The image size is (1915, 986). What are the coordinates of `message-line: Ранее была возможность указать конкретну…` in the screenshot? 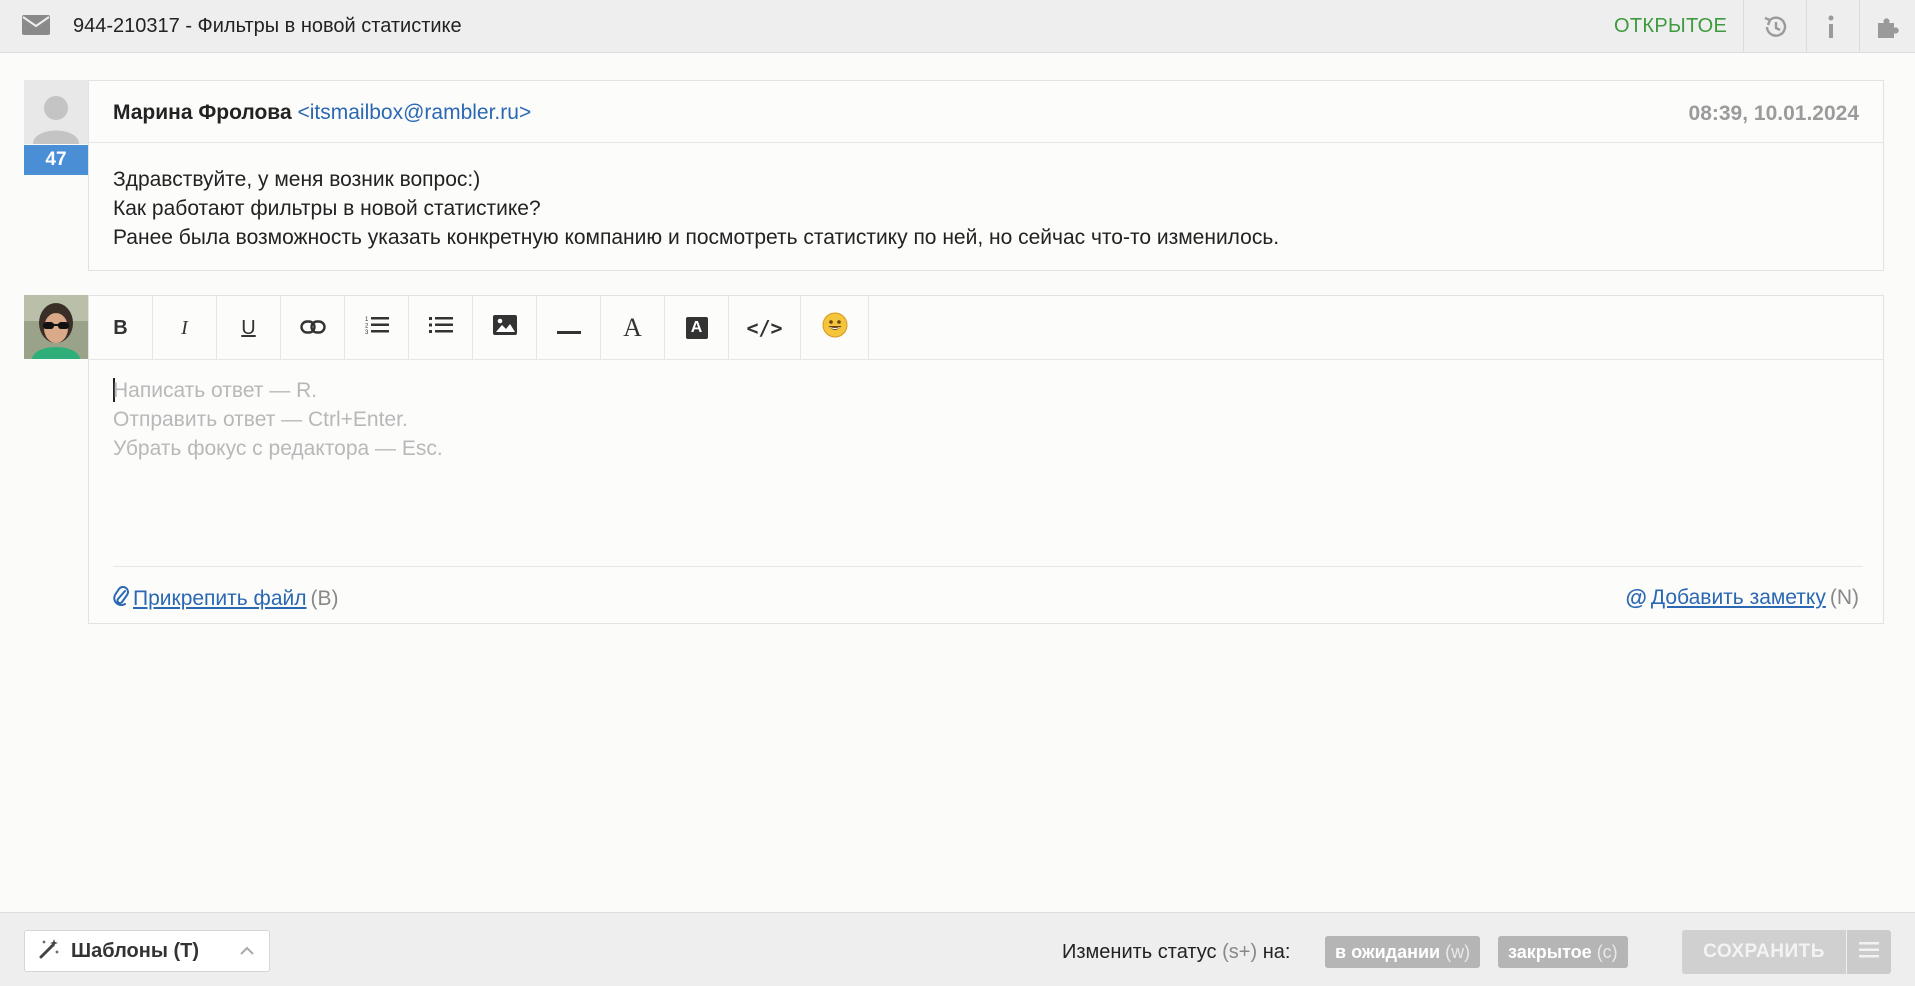 It's located at (696, 237).